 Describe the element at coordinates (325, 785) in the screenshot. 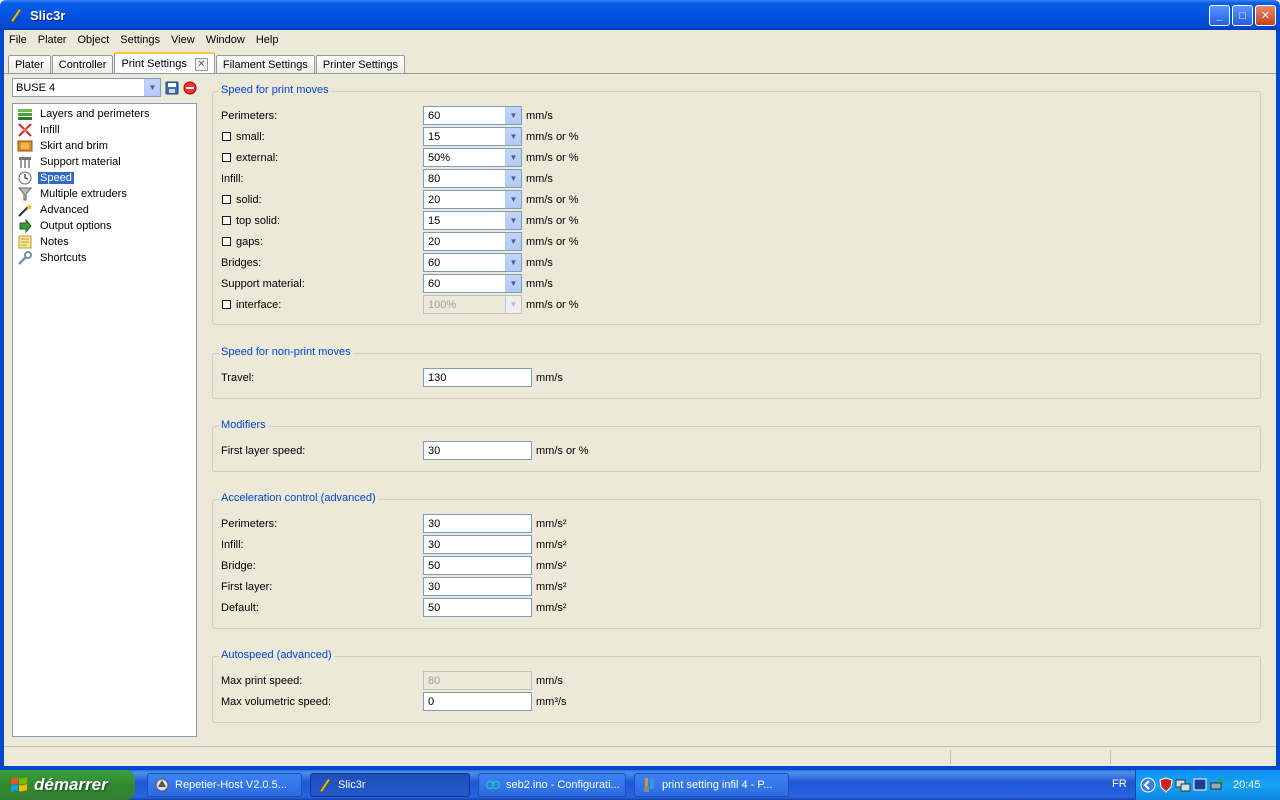

I see `slic3r-icon` at that location.